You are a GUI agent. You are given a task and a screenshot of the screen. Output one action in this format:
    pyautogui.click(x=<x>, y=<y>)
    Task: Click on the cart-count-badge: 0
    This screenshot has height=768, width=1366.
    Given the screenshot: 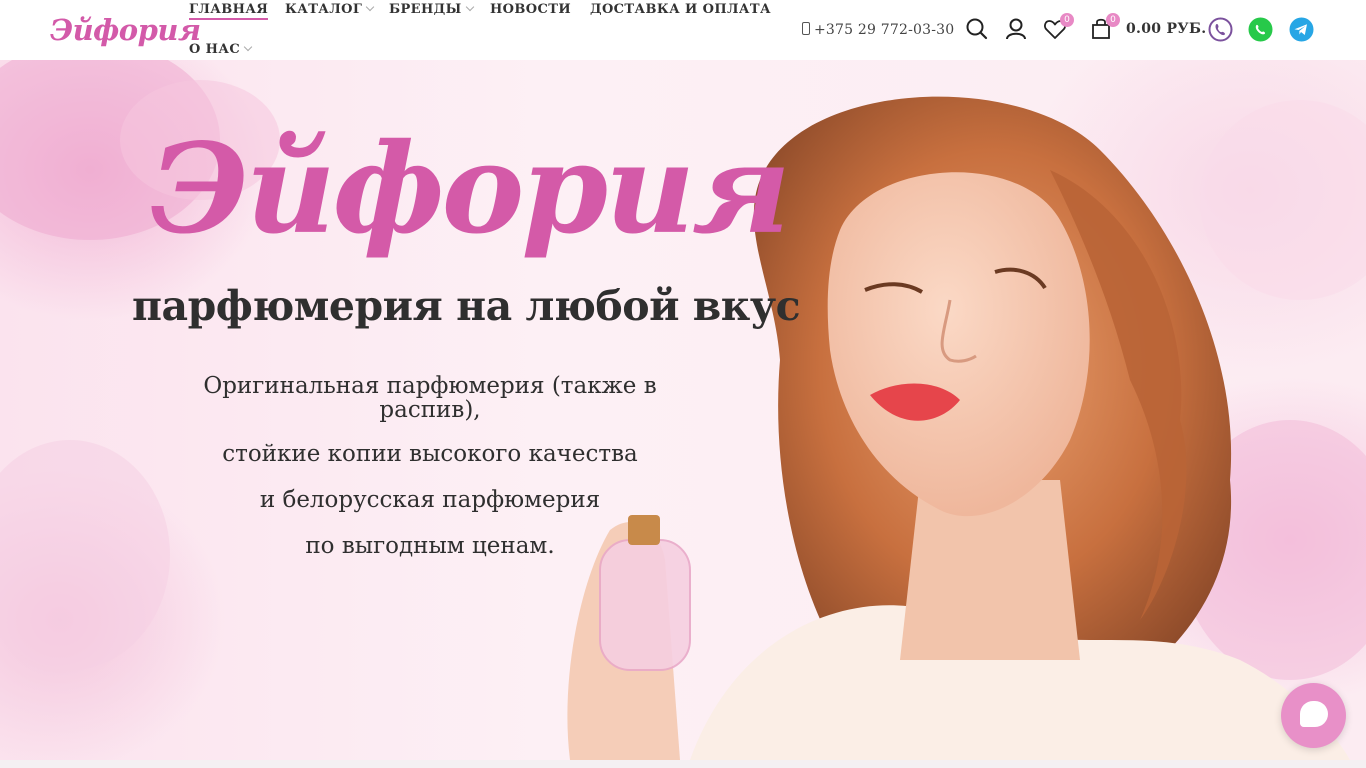 What is the action you would take?
    pyautogui.click(x=1113, y=20)
    